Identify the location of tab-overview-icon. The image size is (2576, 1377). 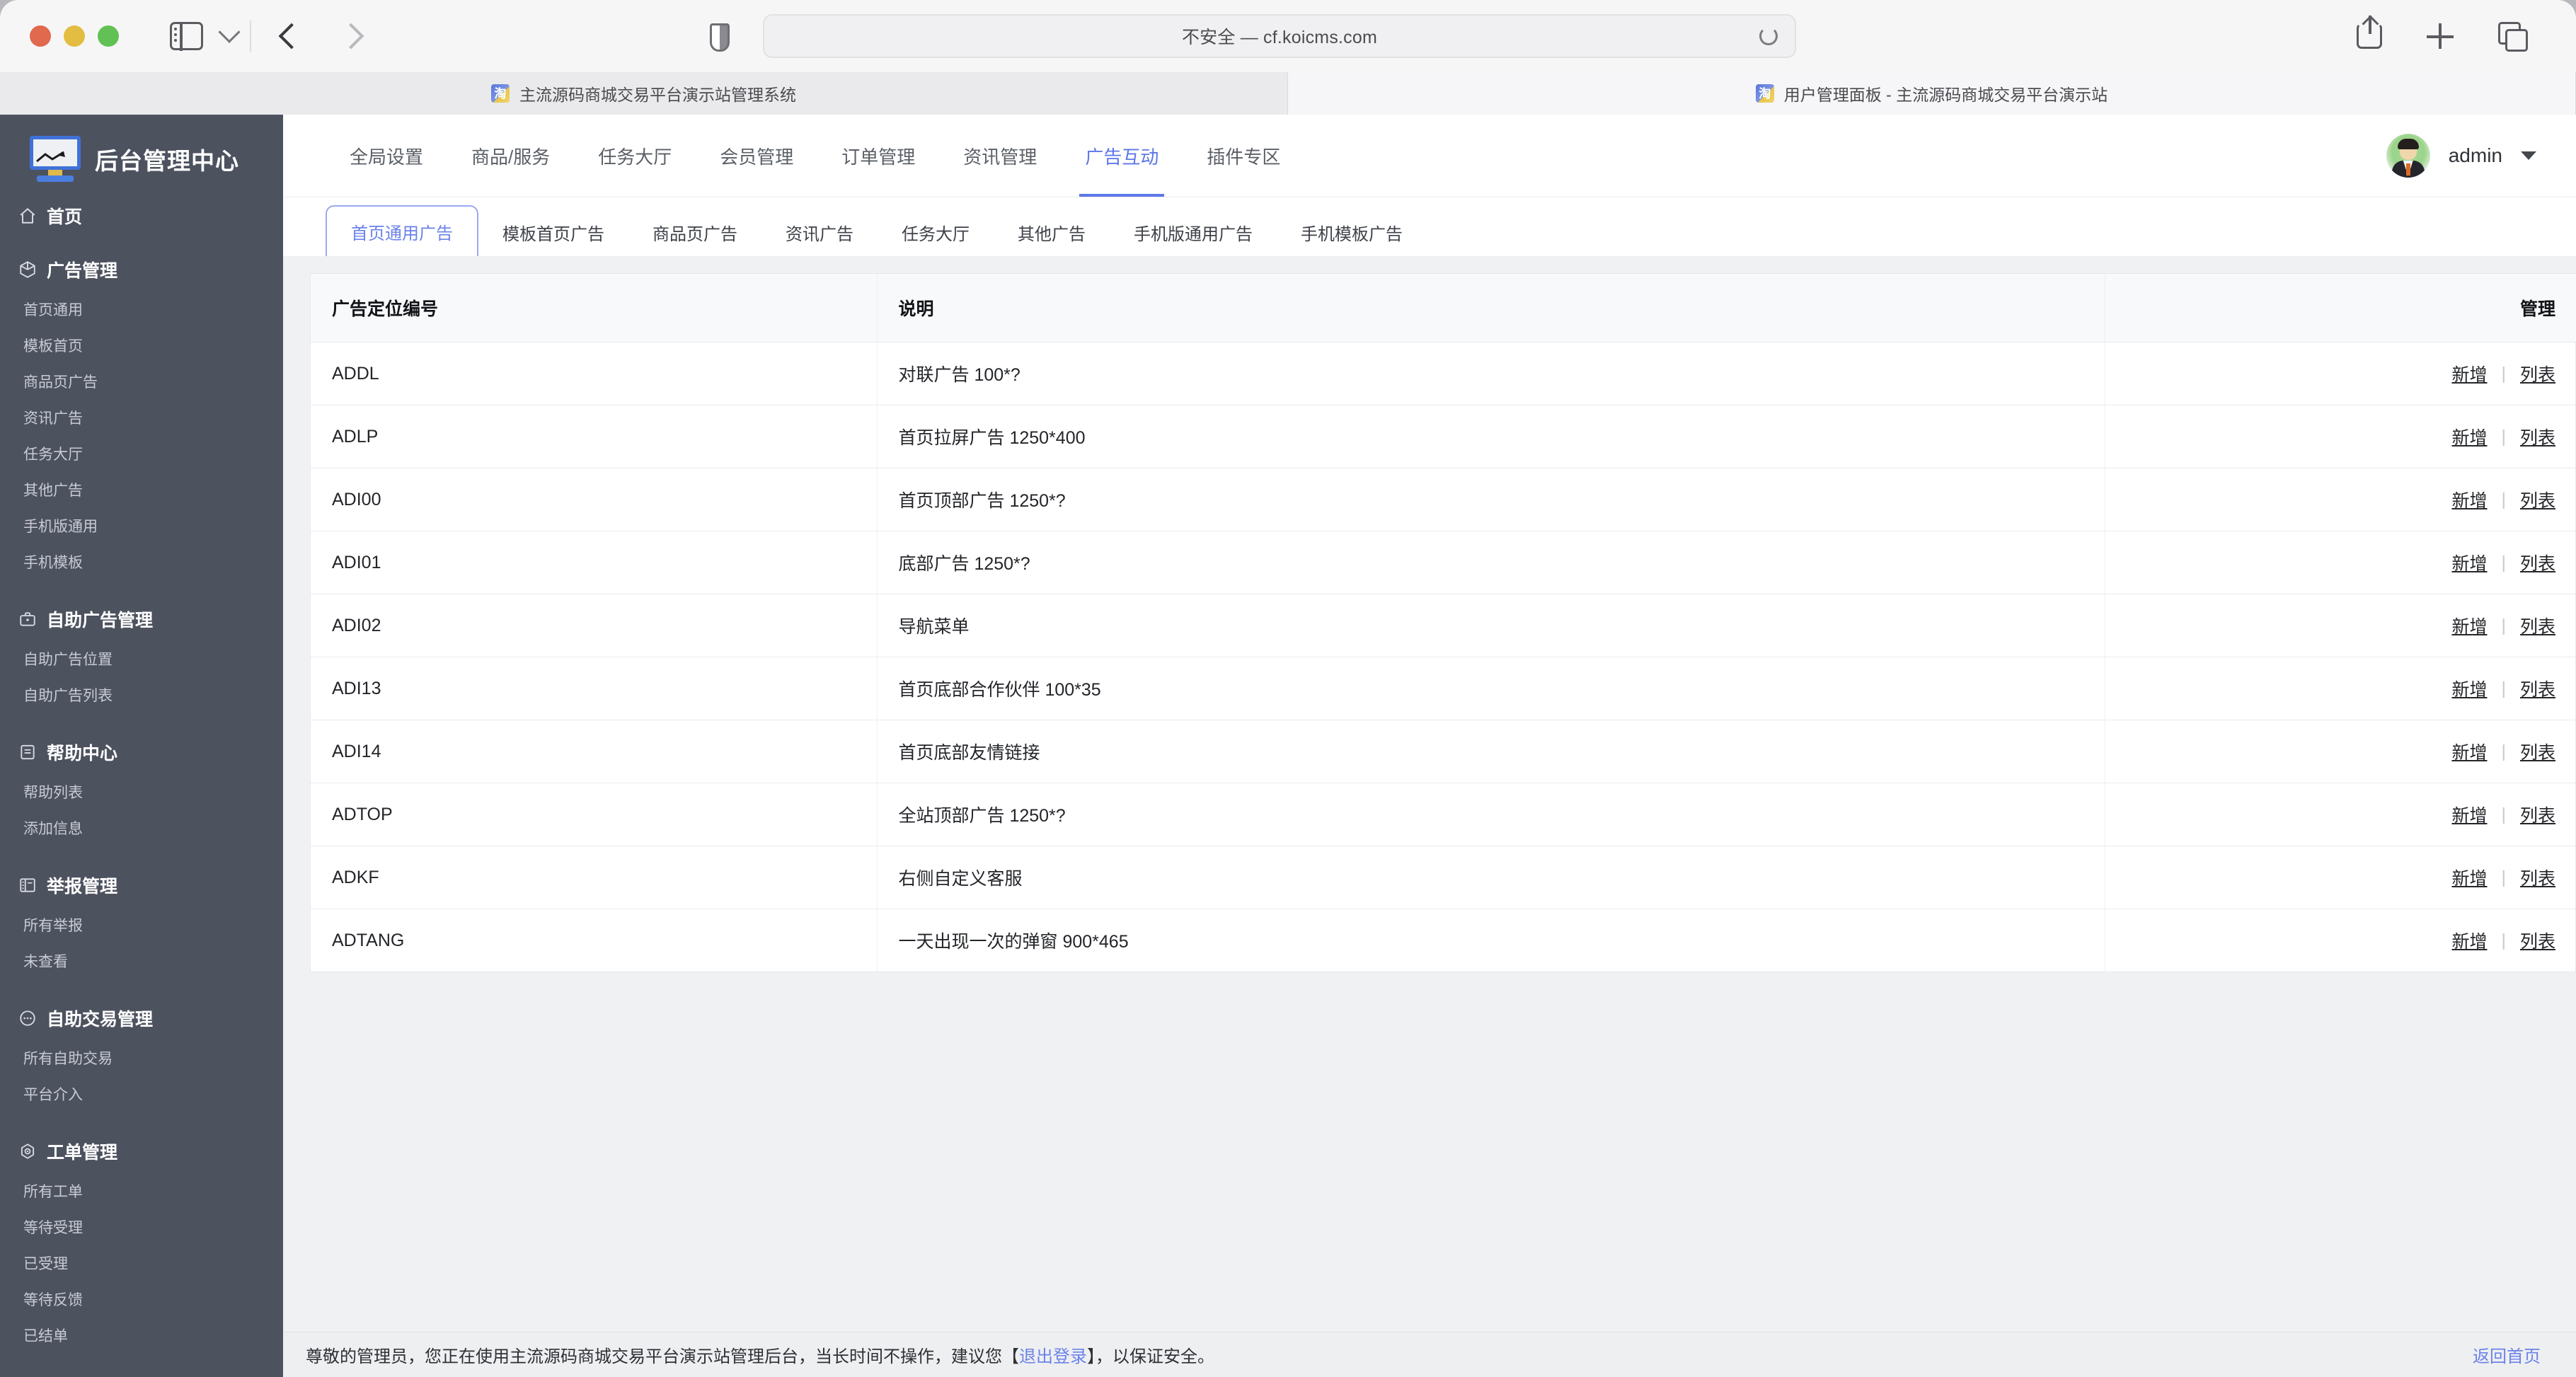
(2513, 37).